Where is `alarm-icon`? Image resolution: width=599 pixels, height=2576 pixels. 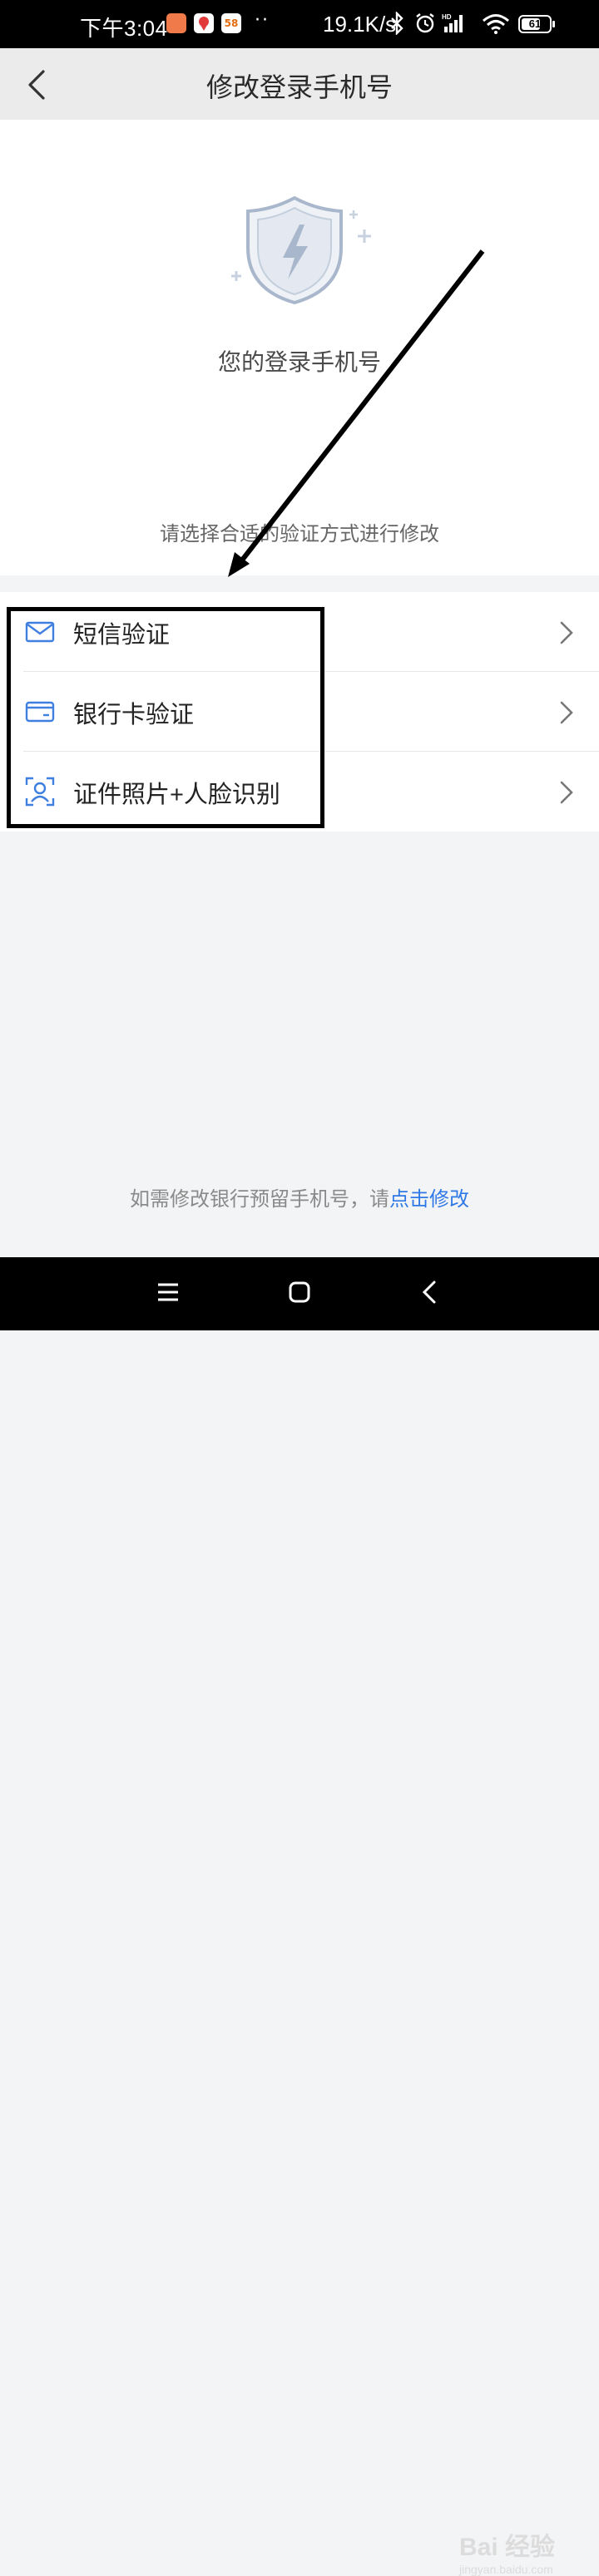
alarm-icon is located at coordinates (425, 25).